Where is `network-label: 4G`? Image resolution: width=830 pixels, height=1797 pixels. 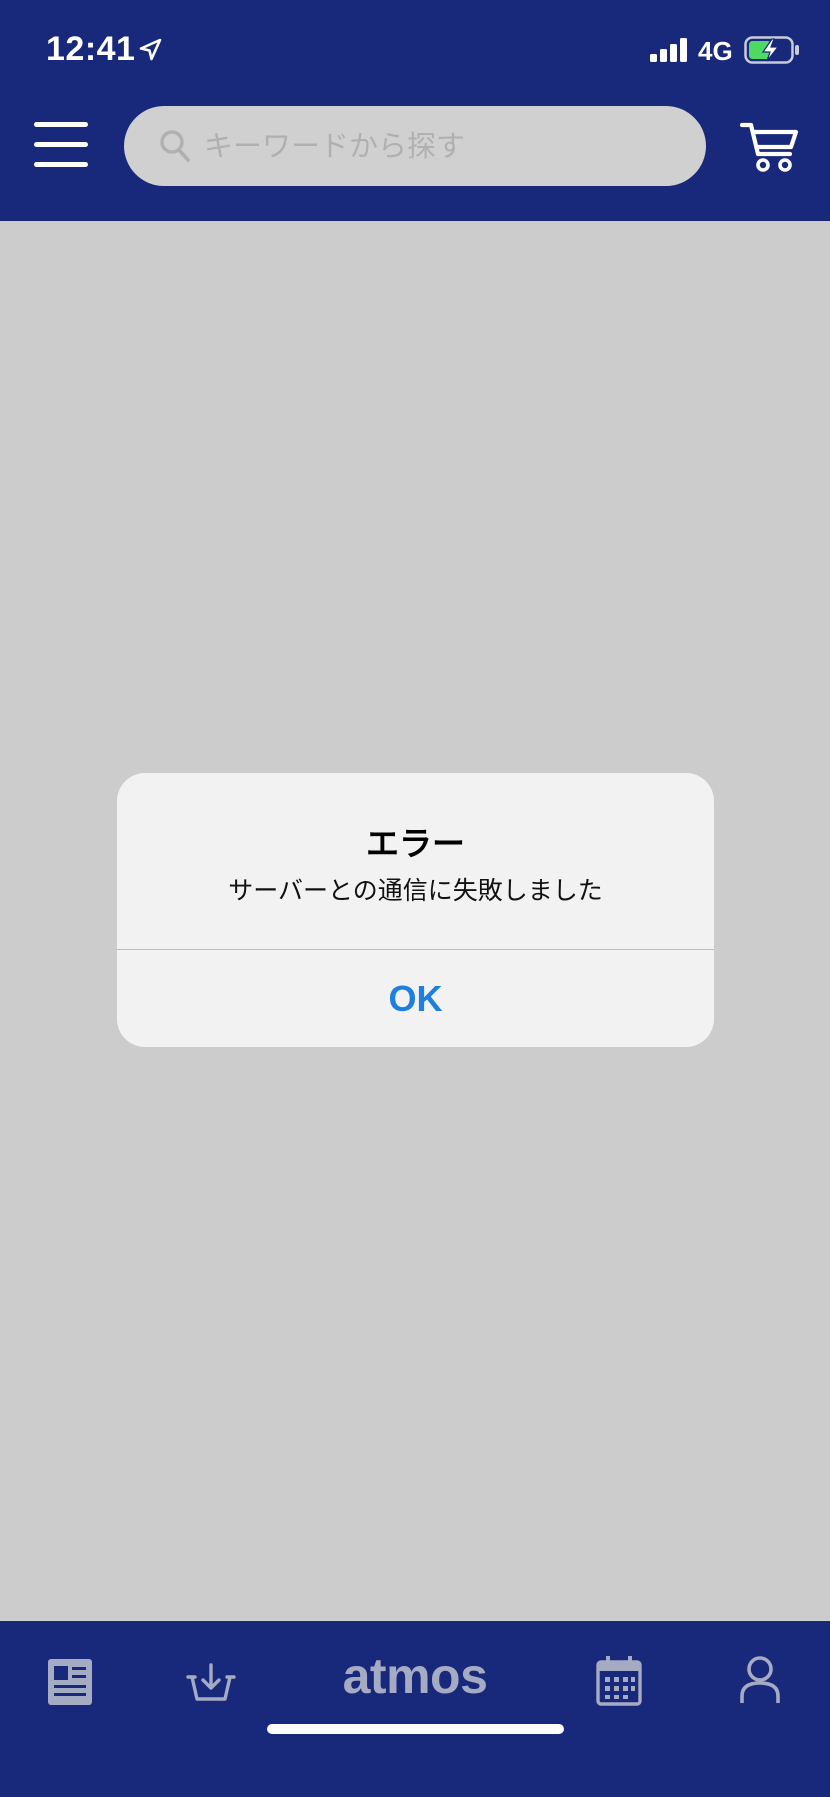 network-label: 4G is located at coordinates (715, 51).